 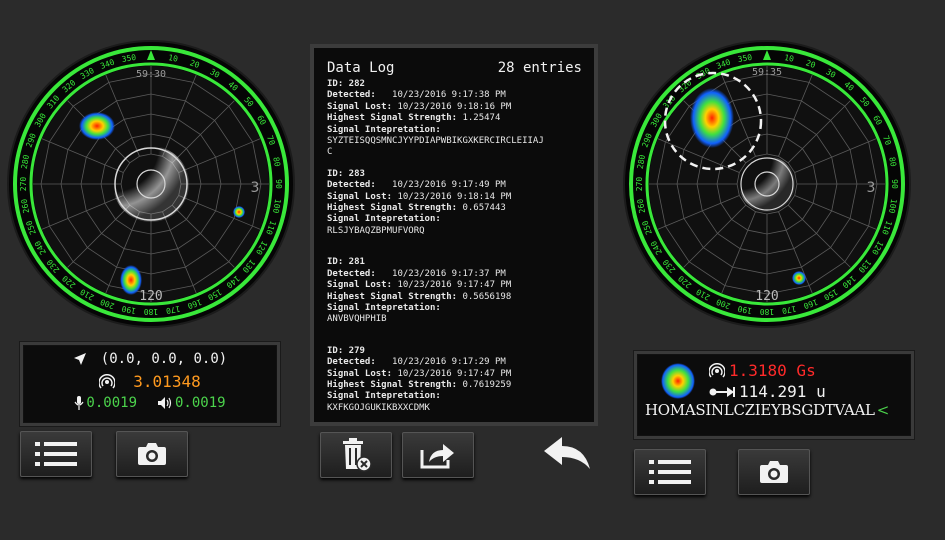 I want to click on strength-value: 0.7619259, so click(x=487, y=384).